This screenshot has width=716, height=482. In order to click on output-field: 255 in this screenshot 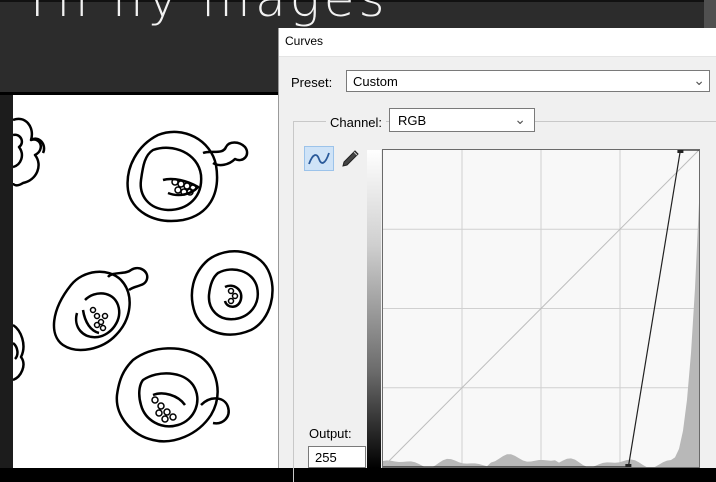, I will do `click(337, 457)`.